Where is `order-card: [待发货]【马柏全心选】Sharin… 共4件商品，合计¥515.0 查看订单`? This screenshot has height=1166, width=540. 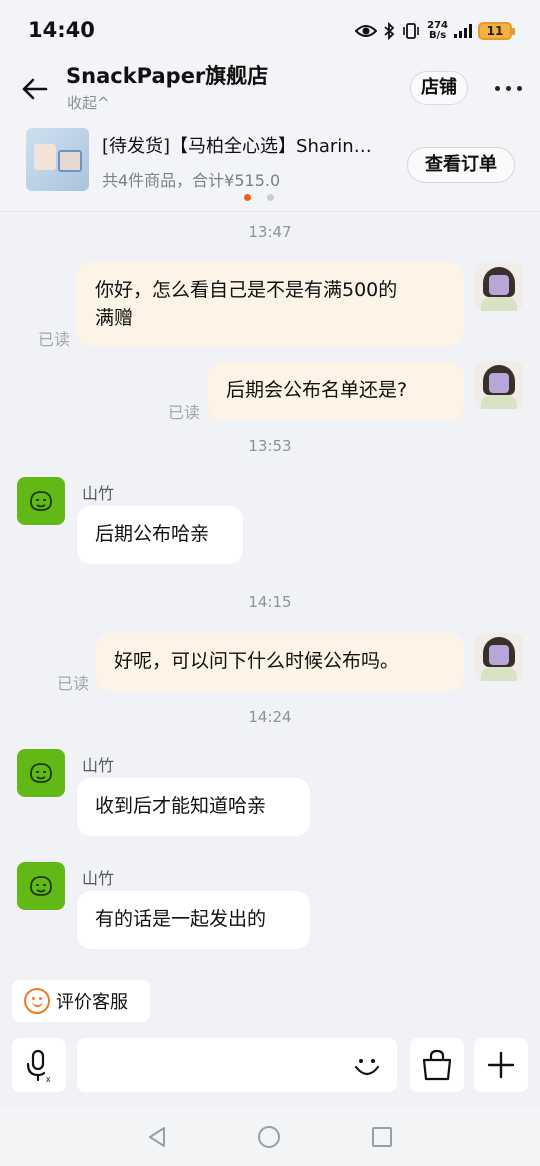
order-card: [待发货]【马柏全心选】Sharin… 共4件商品，合计¥515.0 查看订单 is located at coordinates (270, 166).